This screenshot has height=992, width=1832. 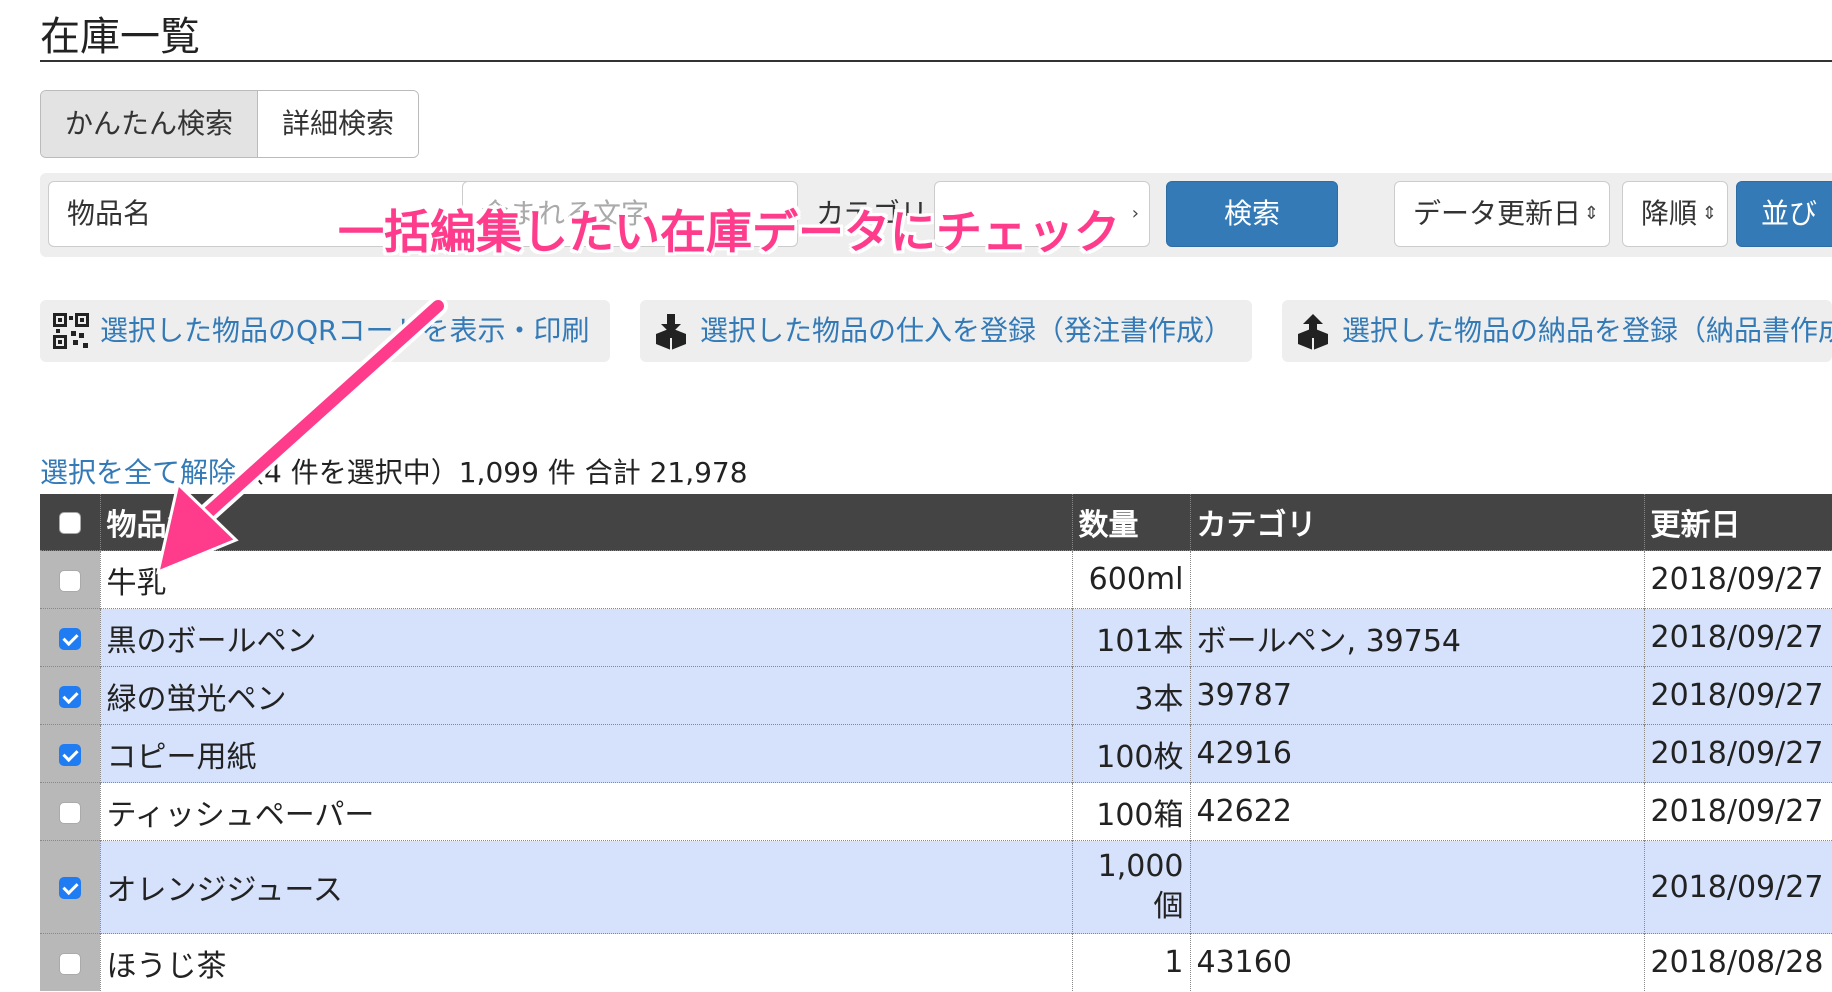 What do you see at coordinates (586, 753) in the screenshot?
I see `cell-name: コピー用紙` at bounding box center [586, 753].